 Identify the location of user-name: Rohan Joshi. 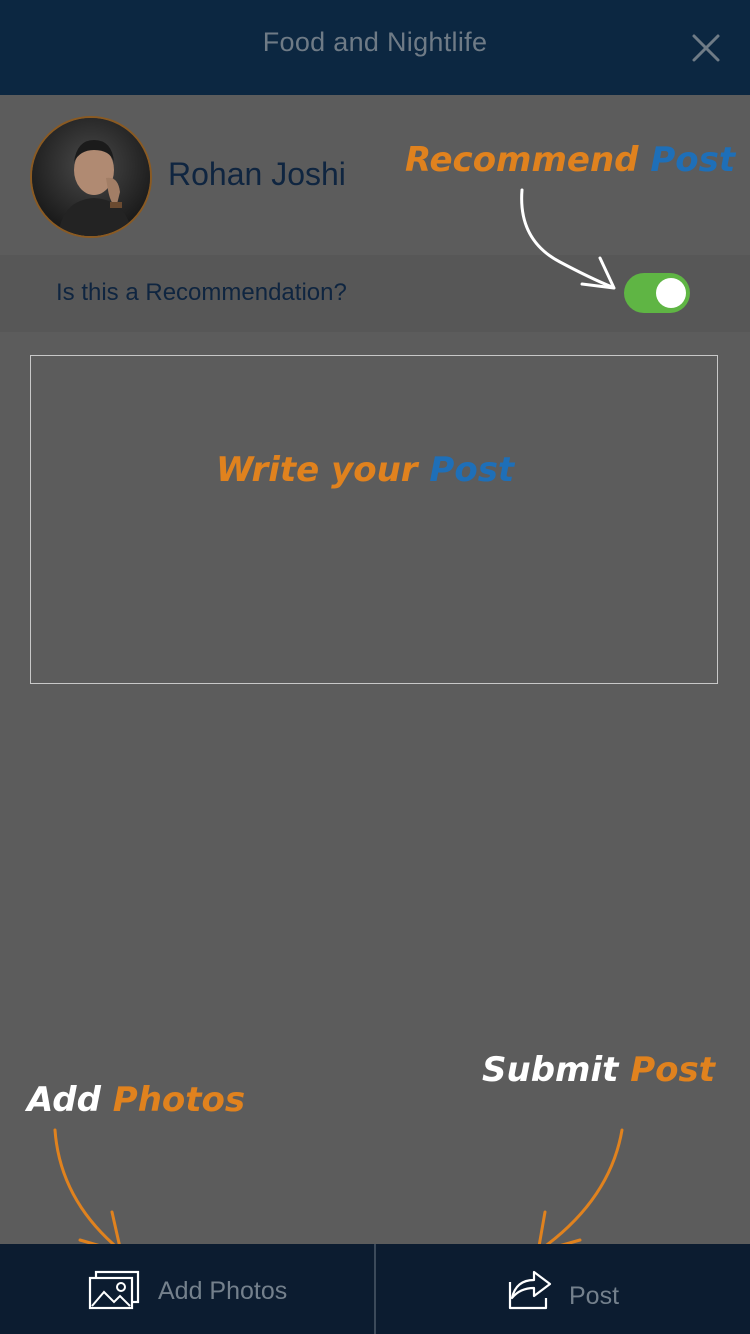
(257, 174).